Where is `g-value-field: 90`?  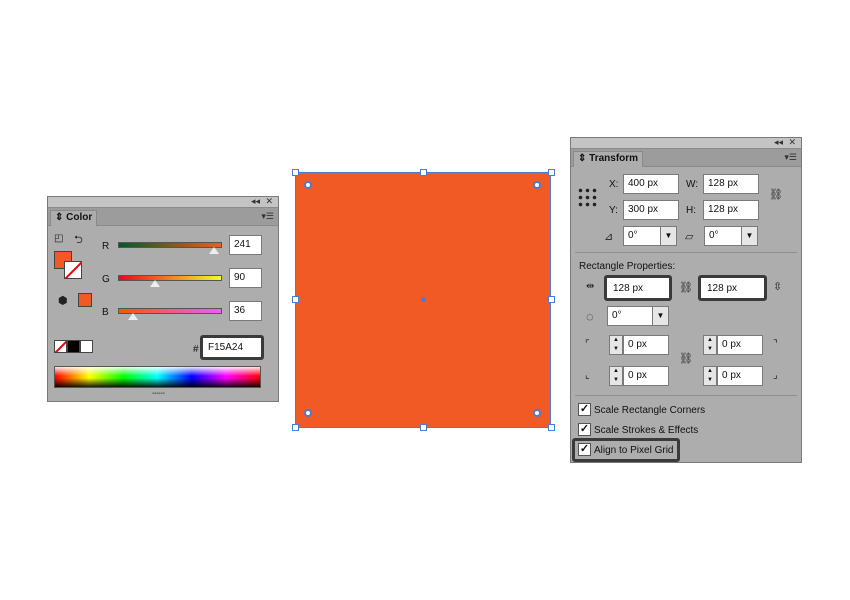
g-value-field: 90 is located at coordinates (245, 278).